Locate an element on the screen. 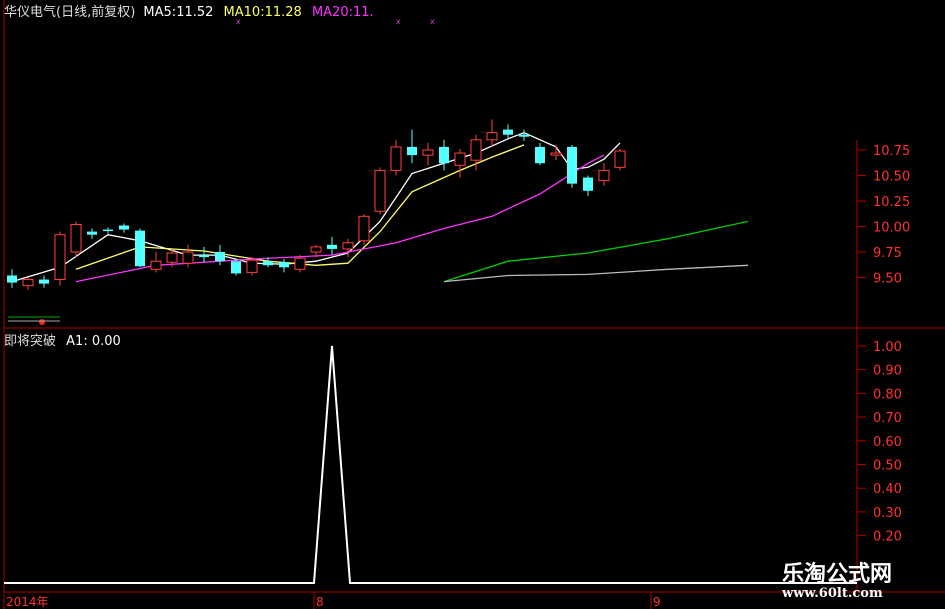 This screenshot has width=945, height=609. indicator-tick-label: 0.60 is located at coordinates (887, 442).